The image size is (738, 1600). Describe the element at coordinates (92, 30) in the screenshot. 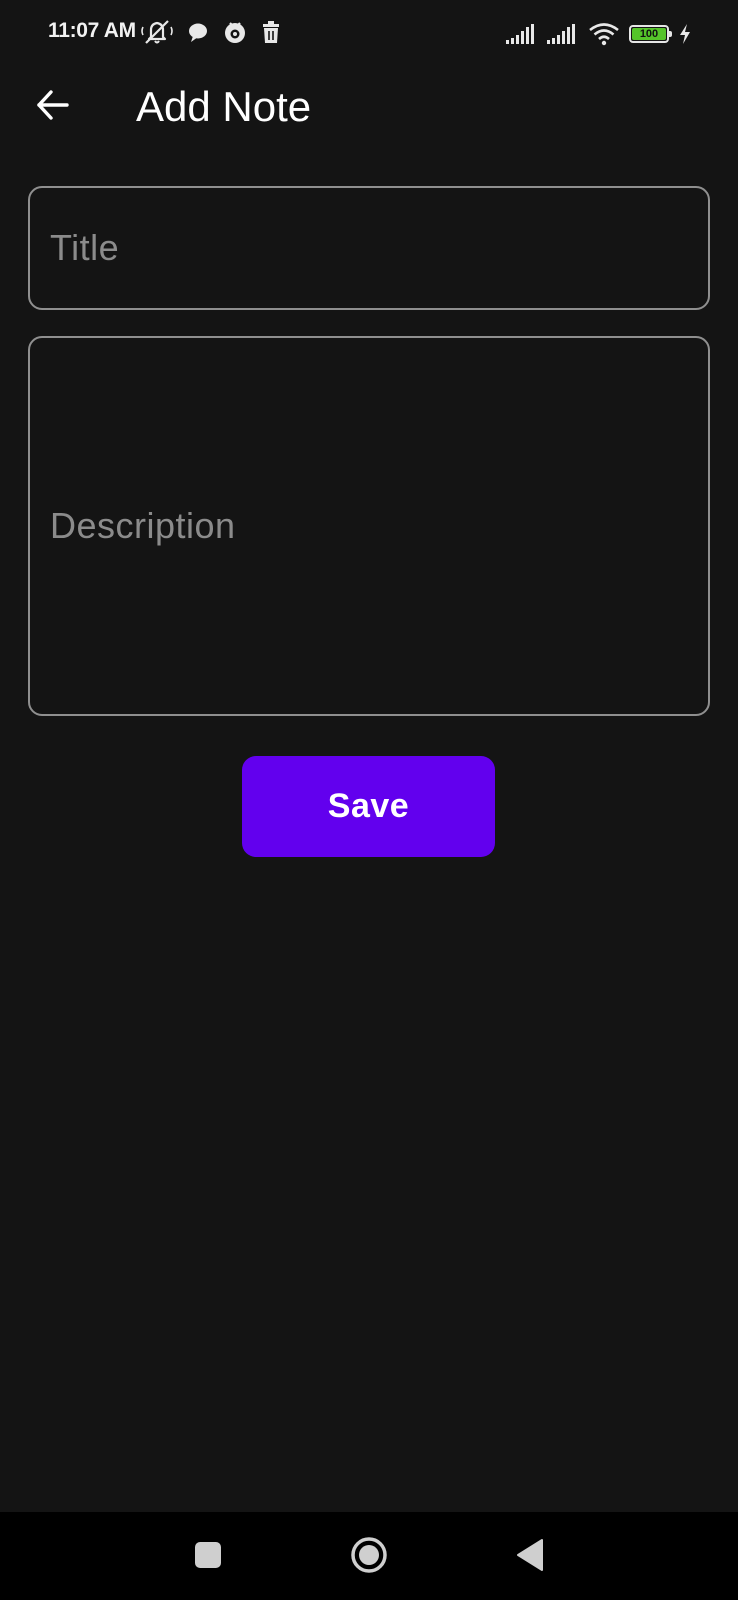

I see `status-time: 11:07 AM` at that location.